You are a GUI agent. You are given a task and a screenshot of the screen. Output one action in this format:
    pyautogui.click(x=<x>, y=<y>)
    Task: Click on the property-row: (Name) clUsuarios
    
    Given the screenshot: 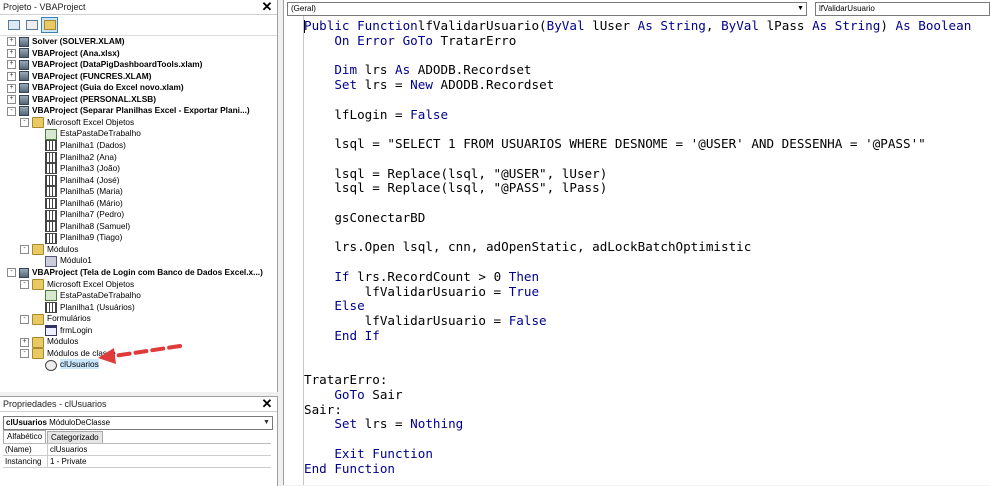 What is the action you would take?
    pyautogui.click(x=137, y=450)
    